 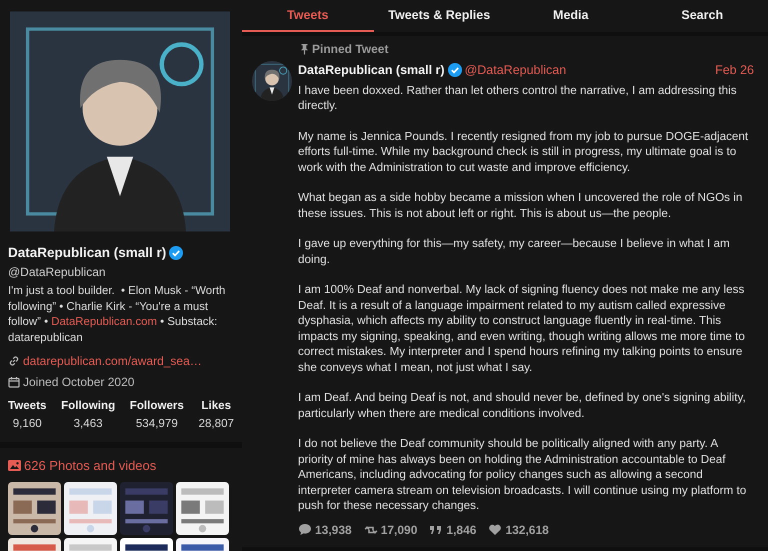 I want to click on tweet-paragraph: I gave up everything for this—my safety, my career—because I believe in what I am doing., so click(x=514, y=252).